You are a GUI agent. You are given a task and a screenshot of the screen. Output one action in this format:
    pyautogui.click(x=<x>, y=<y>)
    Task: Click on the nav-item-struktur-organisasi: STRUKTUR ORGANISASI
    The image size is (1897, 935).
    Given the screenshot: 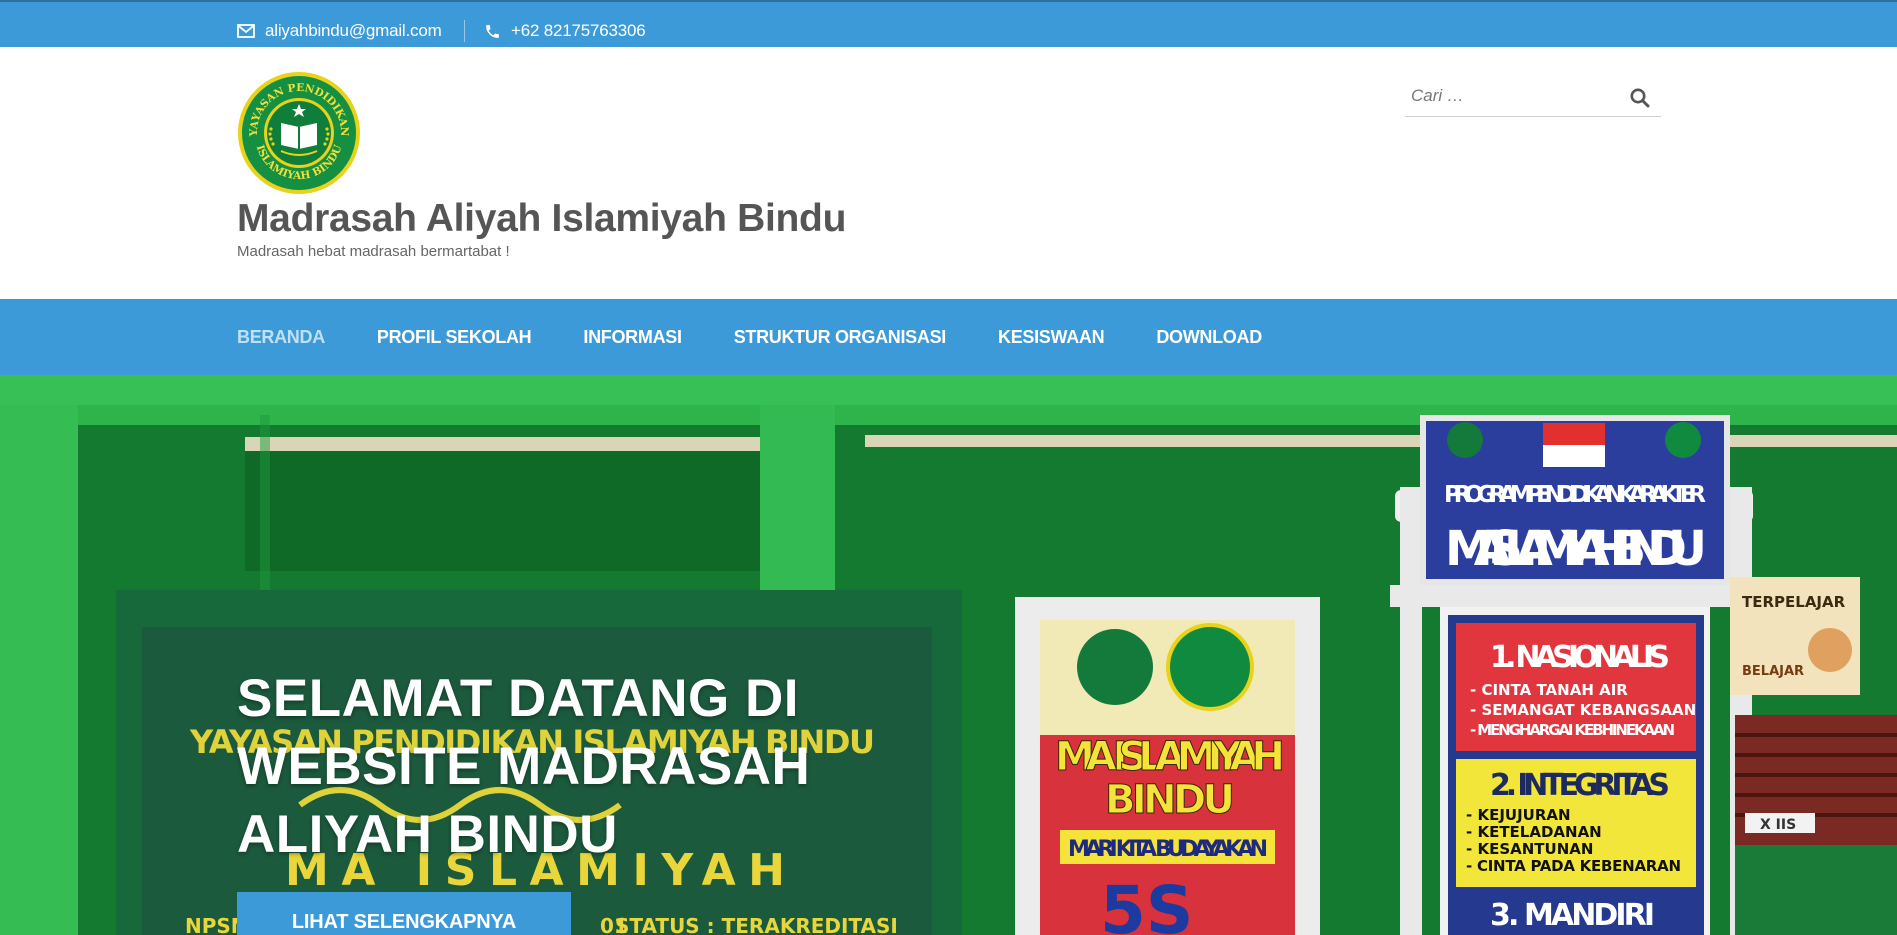 What is the action you would take?
    pyautogui.click(x=840, y=337)
    